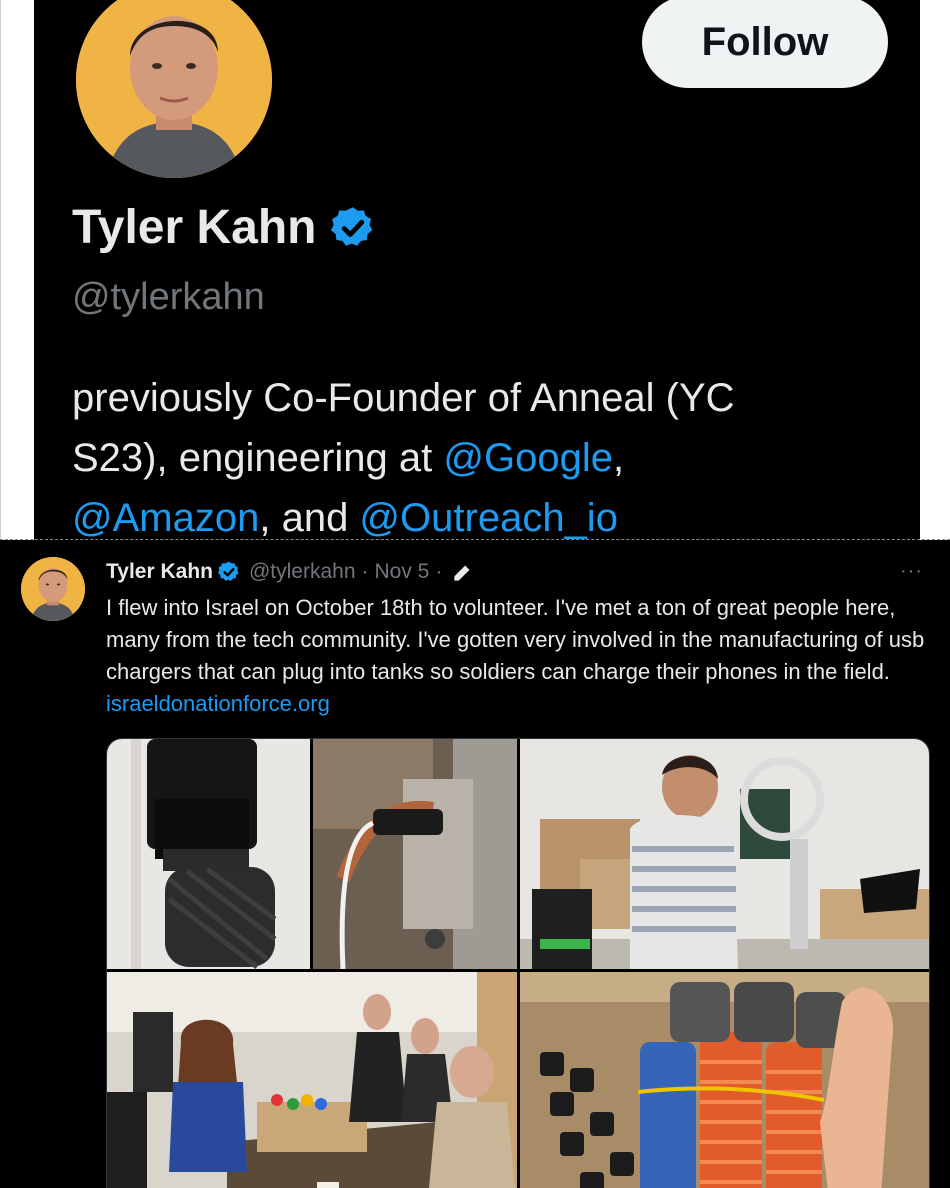 This screenshot has height=1188, width=950. Describe the element at coordinates (165, 518) in the screenshot. I see `mention-amazon-link: @Amazon` at that location.